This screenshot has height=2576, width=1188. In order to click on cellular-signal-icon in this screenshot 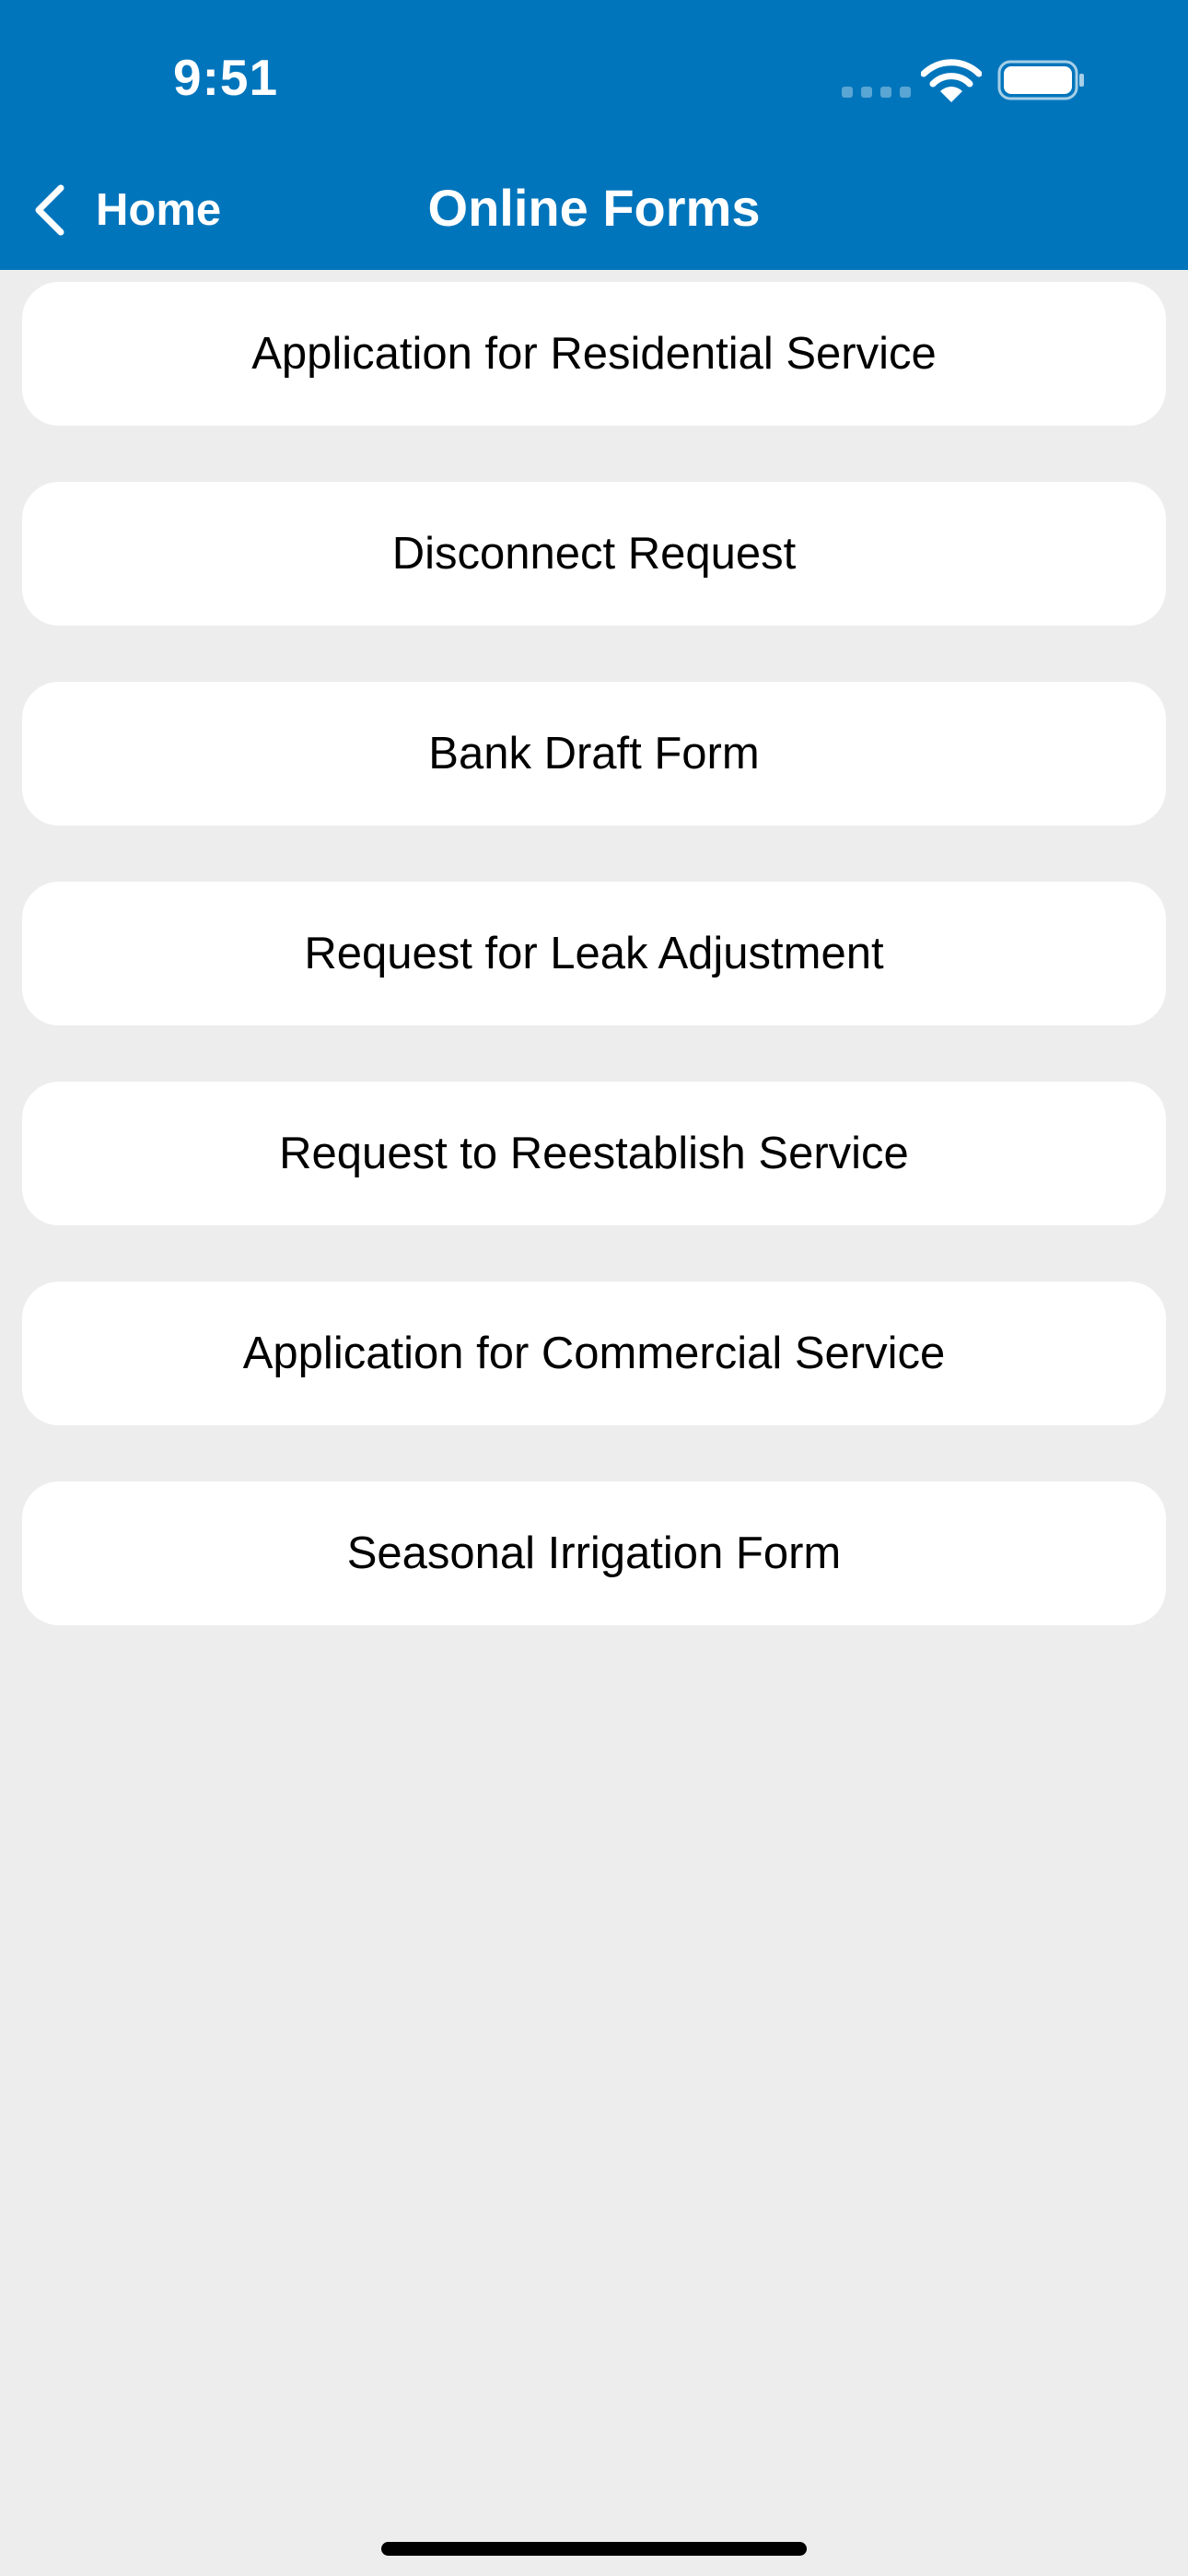, I will do `click(876, 92)`.